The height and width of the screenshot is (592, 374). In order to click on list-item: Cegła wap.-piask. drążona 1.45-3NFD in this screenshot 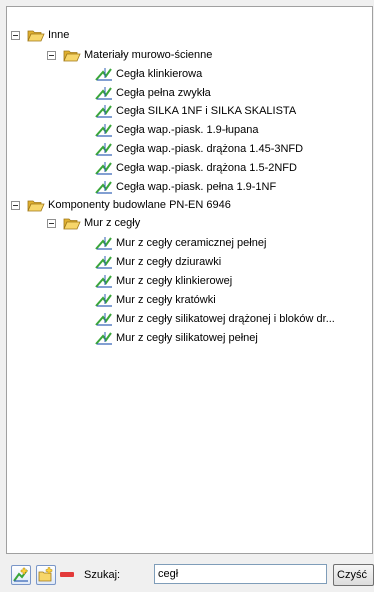, I will do `click(199, 149)`.